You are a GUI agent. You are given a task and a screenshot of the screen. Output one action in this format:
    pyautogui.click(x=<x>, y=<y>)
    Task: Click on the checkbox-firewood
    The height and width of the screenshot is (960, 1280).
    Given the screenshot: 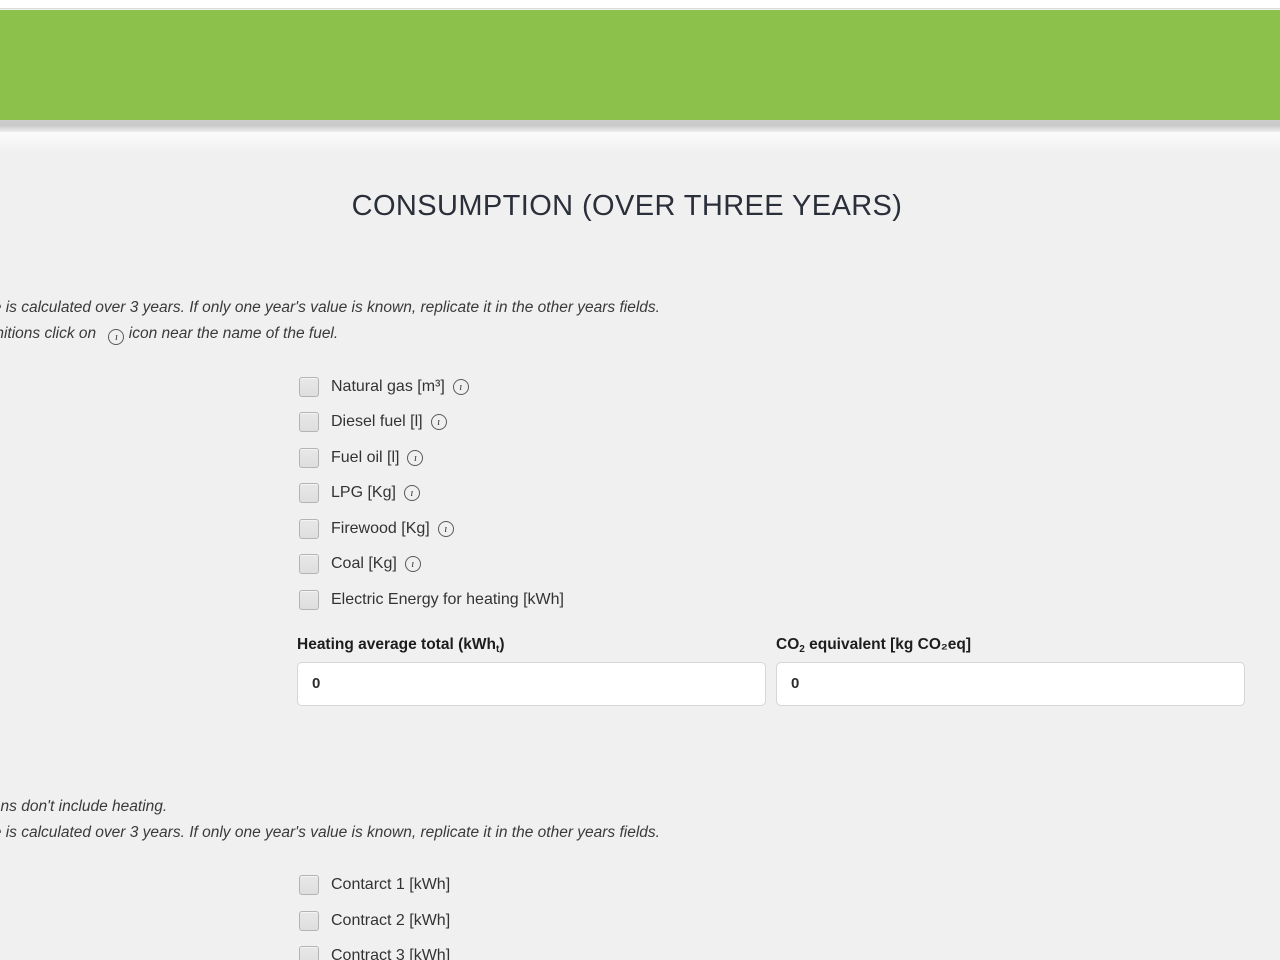 What is the action you would take?
    pyautogui.click(x=309, y=528)
    